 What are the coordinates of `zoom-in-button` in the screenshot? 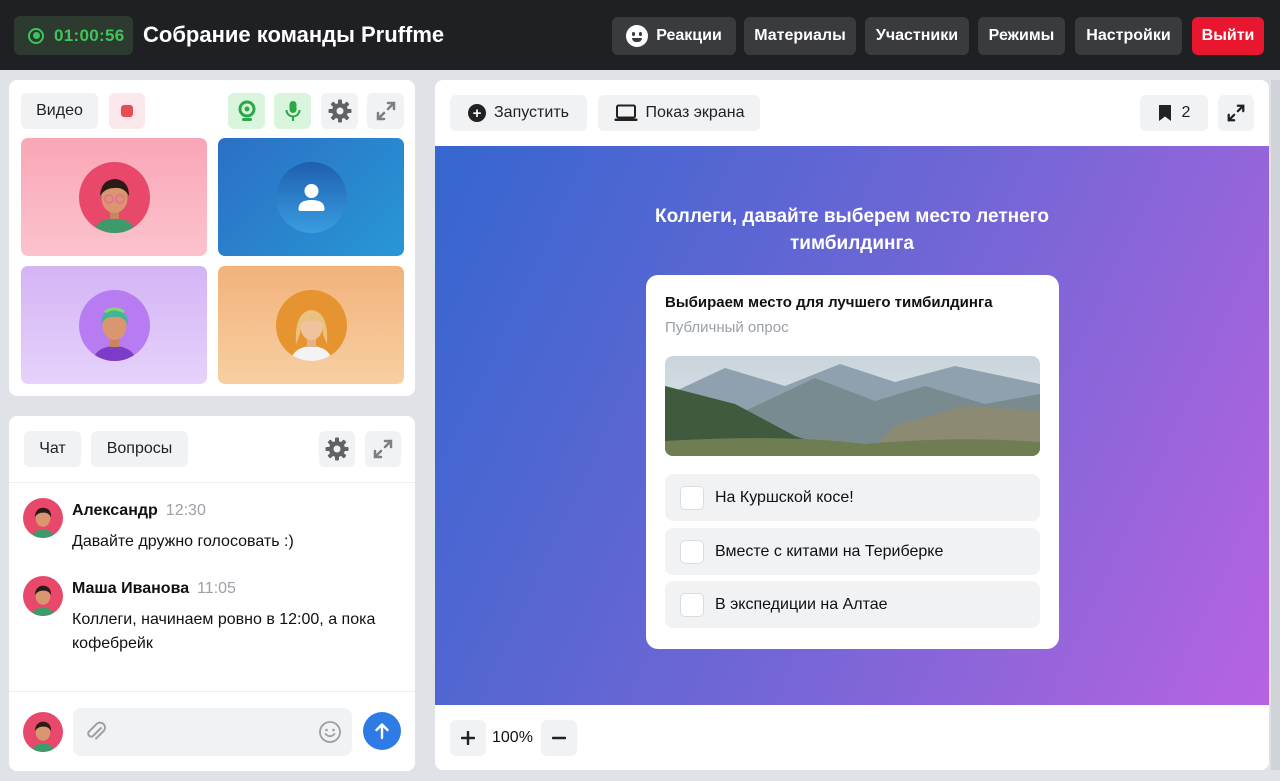 It's located at (468, 738).